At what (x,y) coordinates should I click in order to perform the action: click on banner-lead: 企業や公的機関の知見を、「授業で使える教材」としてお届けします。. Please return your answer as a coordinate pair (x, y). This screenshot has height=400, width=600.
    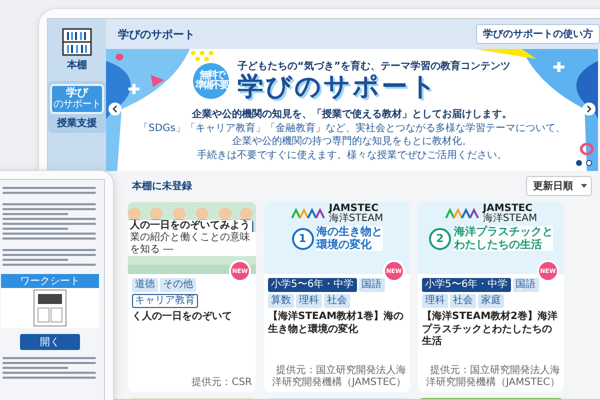
    Looking at the image, I should click on (352, 114).